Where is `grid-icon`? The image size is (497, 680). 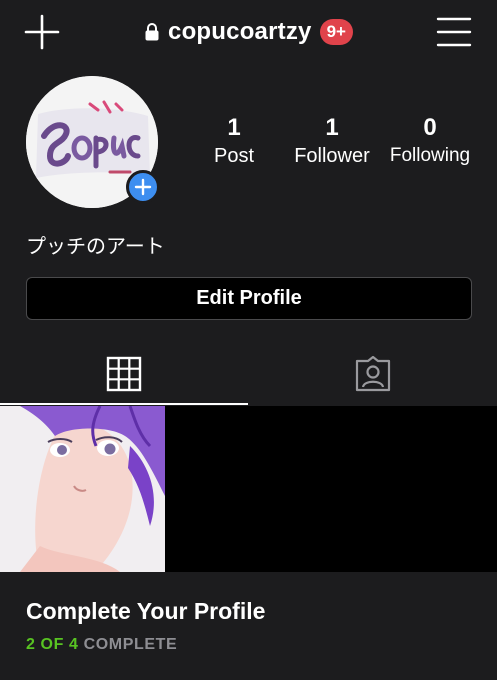
grid-icon is located at coordinates (124, 374).